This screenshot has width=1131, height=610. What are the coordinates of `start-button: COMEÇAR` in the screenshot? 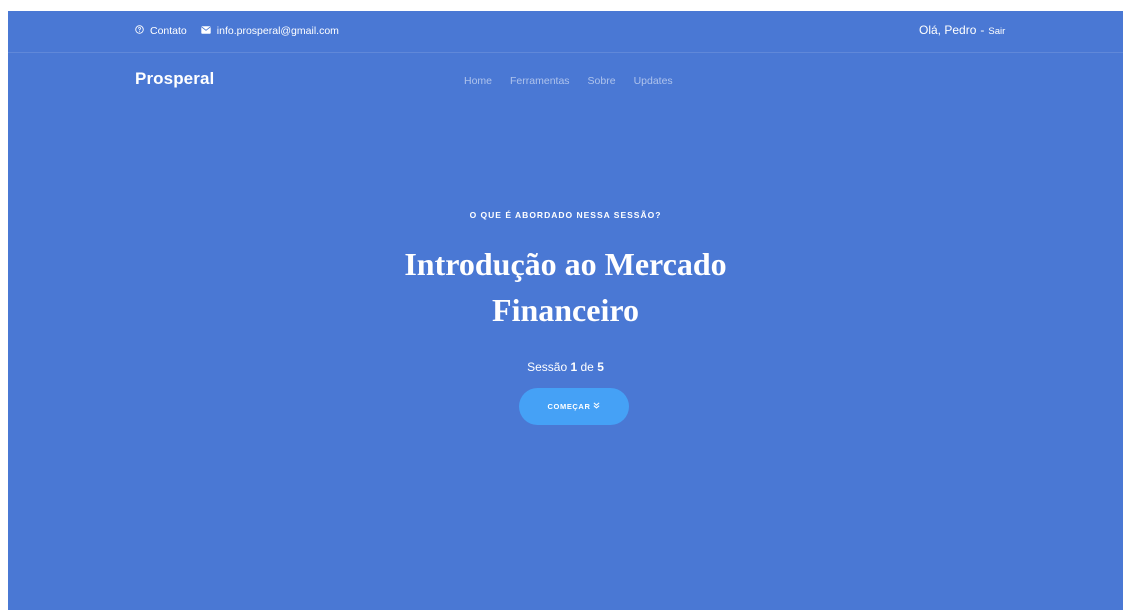 It's located at (574, 406).